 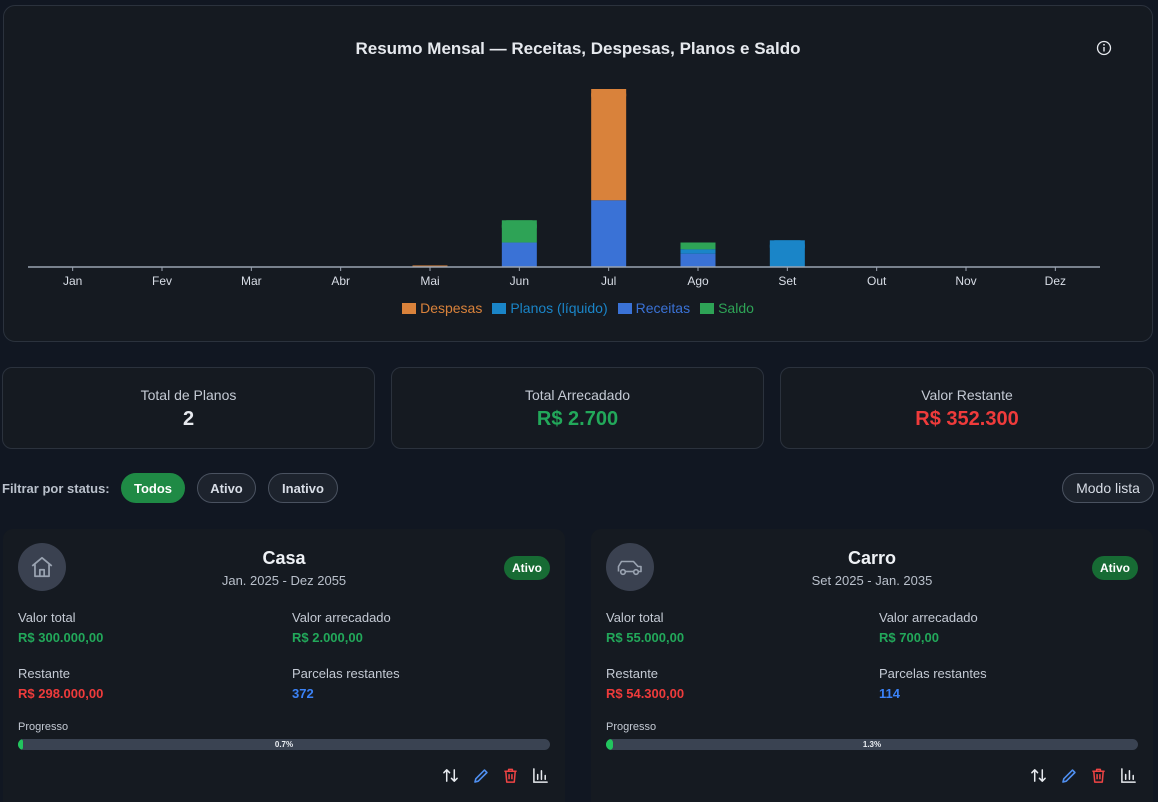 What do you see at coordinates (967, 419) in the screenshot?
I see `stat-value: R$ 352.300` at bounding box center [967, 419].